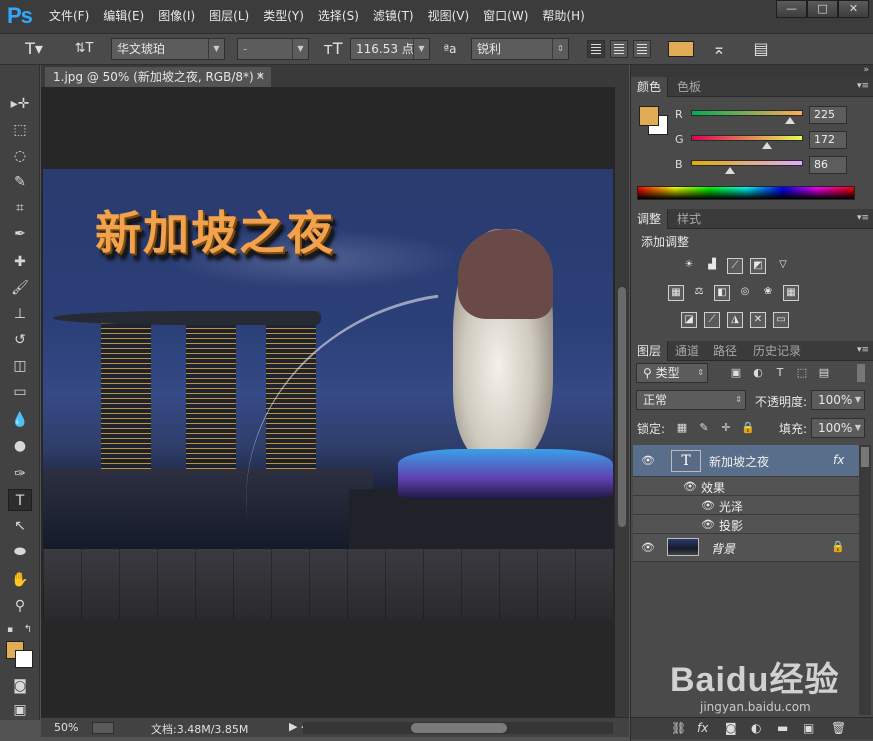 This screenshot has height=741, width=873. I want to click on brush-tool-icon: 🖌, so click(20, 288).